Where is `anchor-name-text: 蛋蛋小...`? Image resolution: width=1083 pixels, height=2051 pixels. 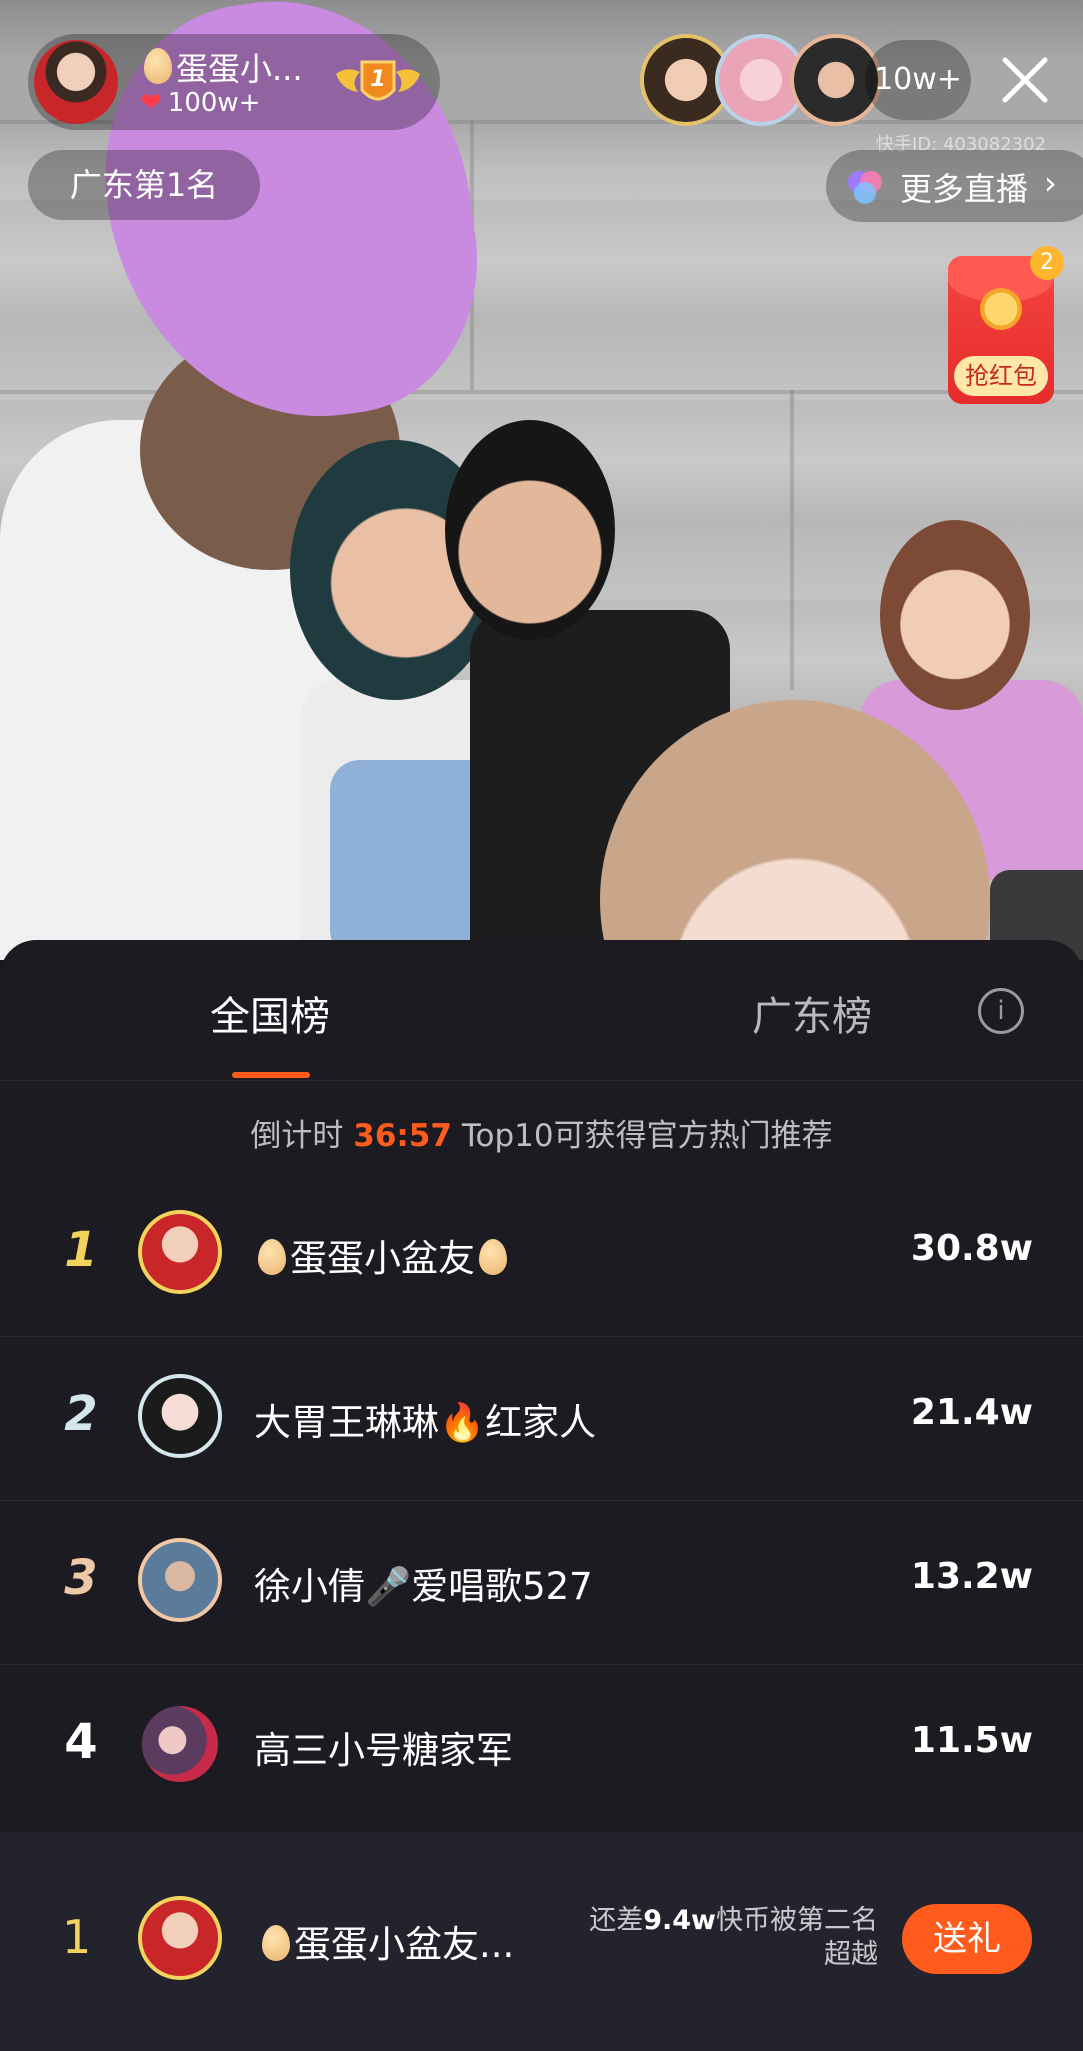
anchor-name-text: 蛋蛋小... is located at coordinates (239, 69).